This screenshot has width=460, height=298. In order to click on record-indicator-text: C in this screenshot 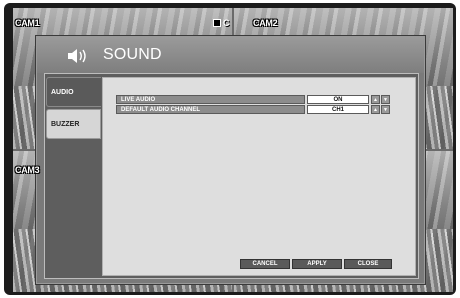, I will do `click(226, 23)`.